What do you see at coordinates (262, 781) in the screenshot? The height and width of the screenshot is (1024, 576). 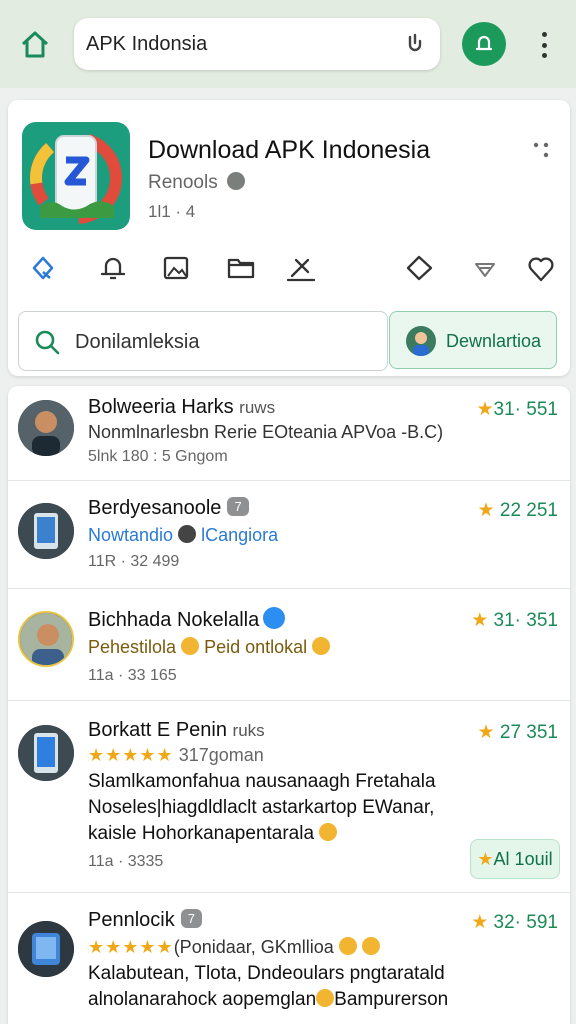 I see `row-desc-line: Slamlkamonfahua nausanaagh Fretahala` at bounding box center [262, 781].